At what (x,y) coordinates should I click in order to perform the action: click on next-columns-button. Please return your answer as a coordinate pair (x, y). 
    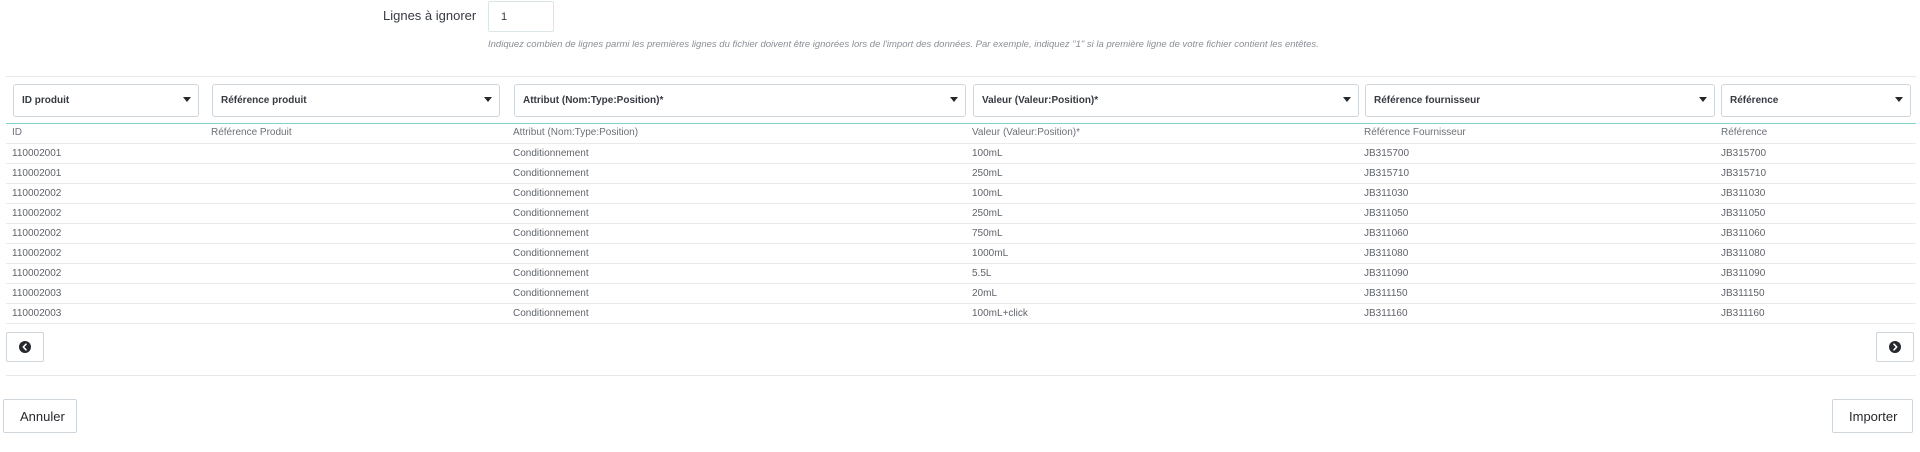
    Looking at the image, I should click on (1895, 347).